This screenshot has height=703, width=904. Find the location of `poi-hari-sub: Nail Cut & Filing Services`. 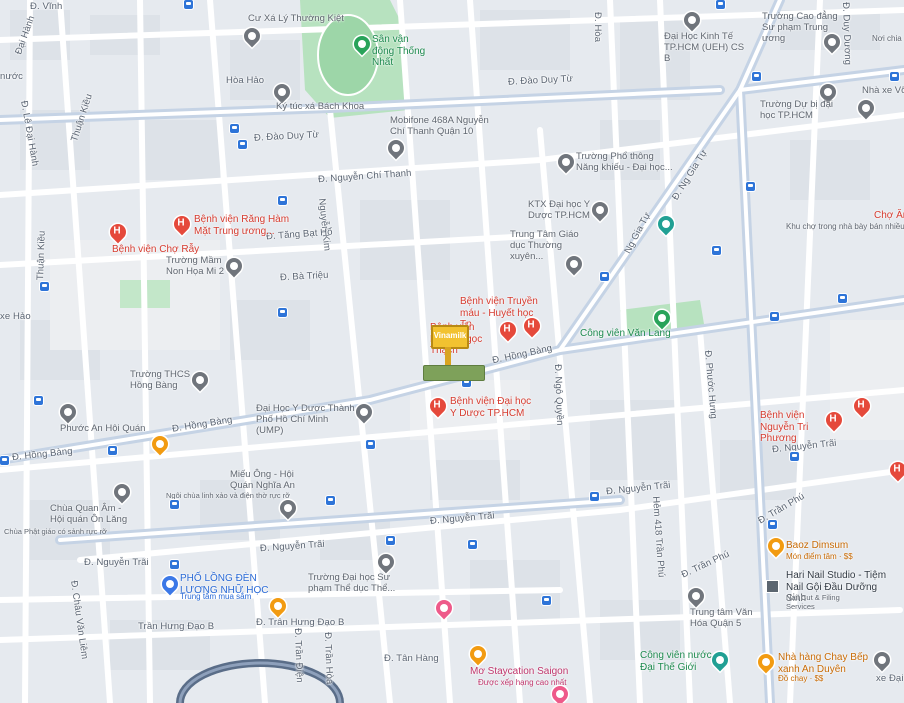

poi-hari-sub: Nail Cut & Filing Services is located at coordinates (813, 602).